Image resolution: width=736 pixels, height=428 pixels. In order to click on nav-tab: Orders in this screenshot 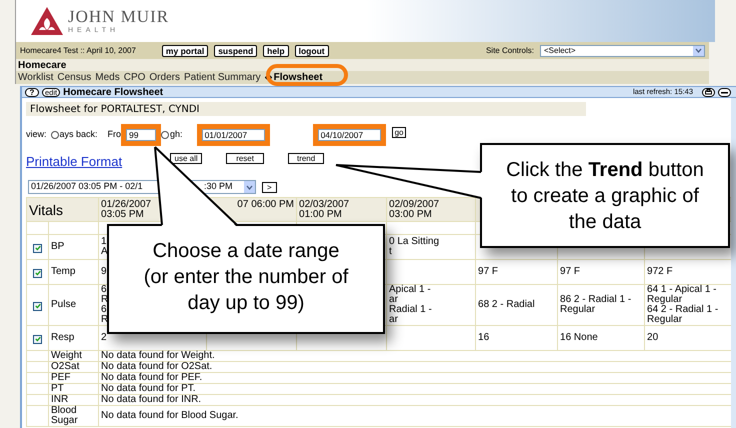, I will do `click(164, 78)`.